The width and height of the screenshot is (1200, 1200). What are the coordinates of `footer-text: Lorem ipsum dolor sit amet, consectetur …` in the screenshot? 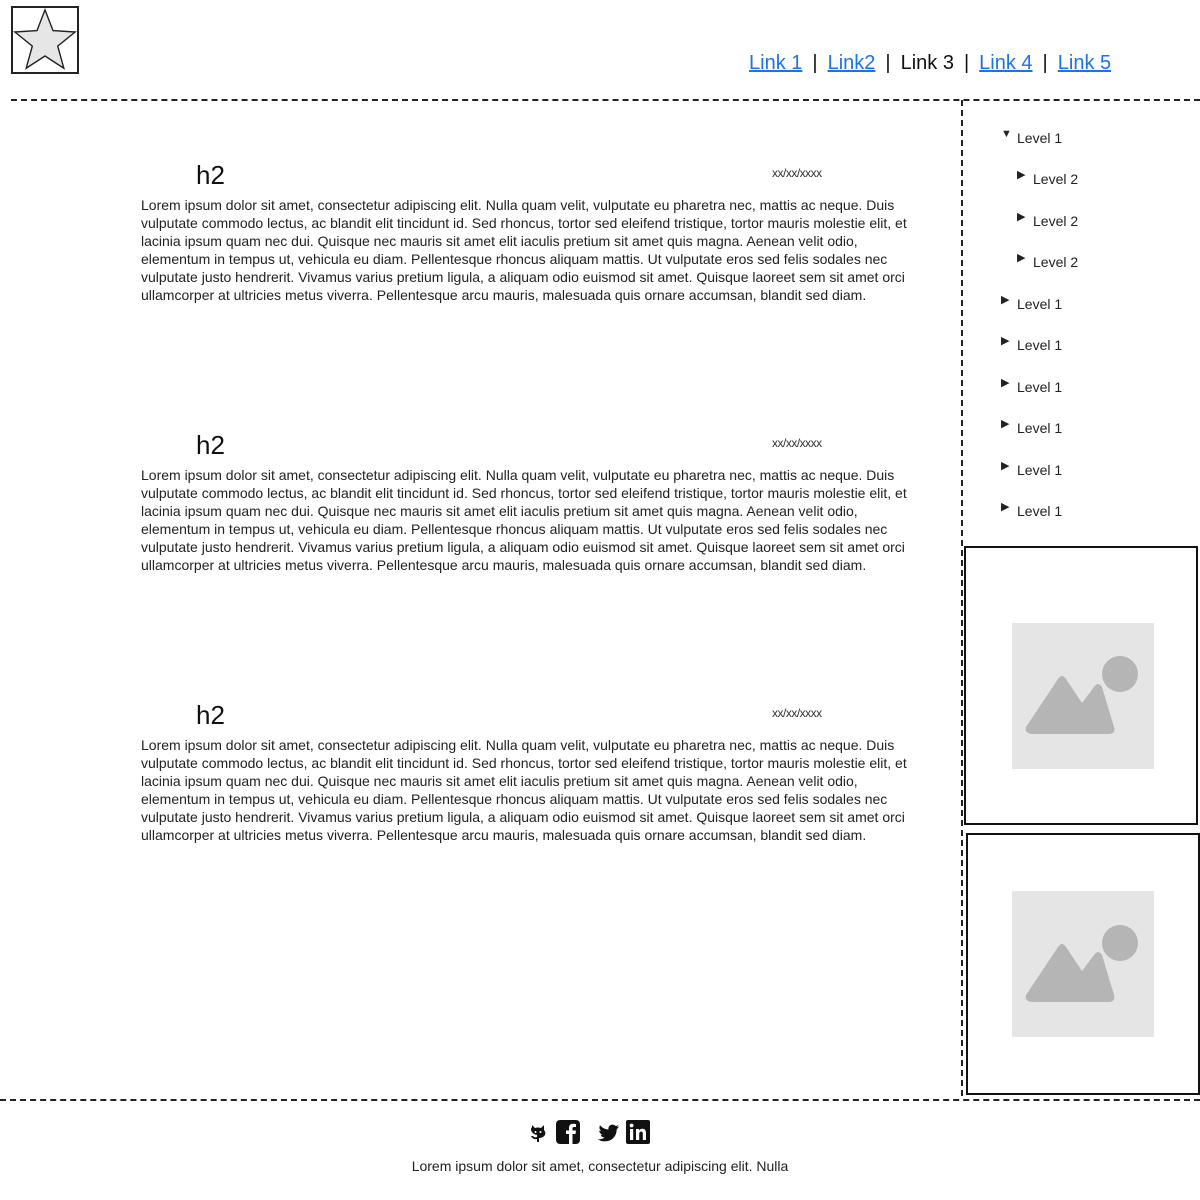 It's located at (600, 1166).